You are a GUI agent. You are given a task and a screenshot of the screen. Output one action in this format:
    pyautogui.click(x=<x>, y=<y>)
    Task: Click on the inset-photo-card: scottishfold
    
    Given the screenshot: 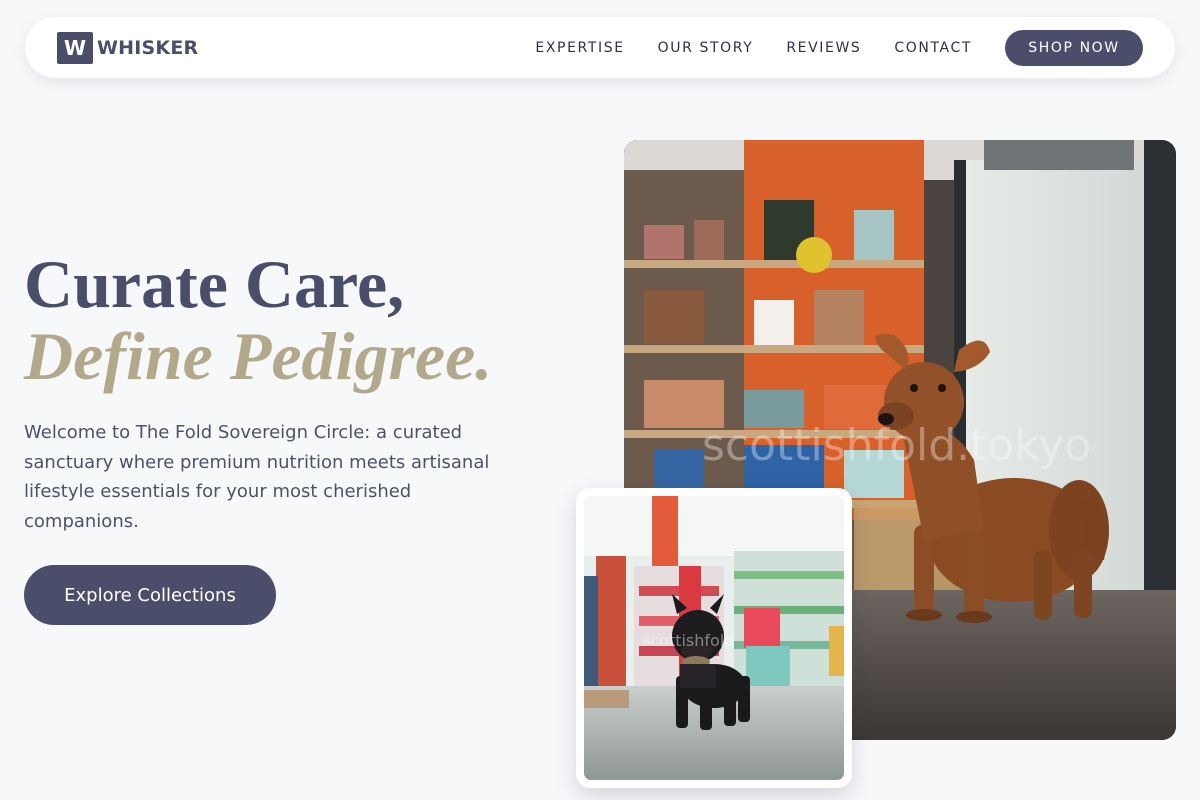 What is the action you would take?
    pyautogui.click(x=714, y=638)
    